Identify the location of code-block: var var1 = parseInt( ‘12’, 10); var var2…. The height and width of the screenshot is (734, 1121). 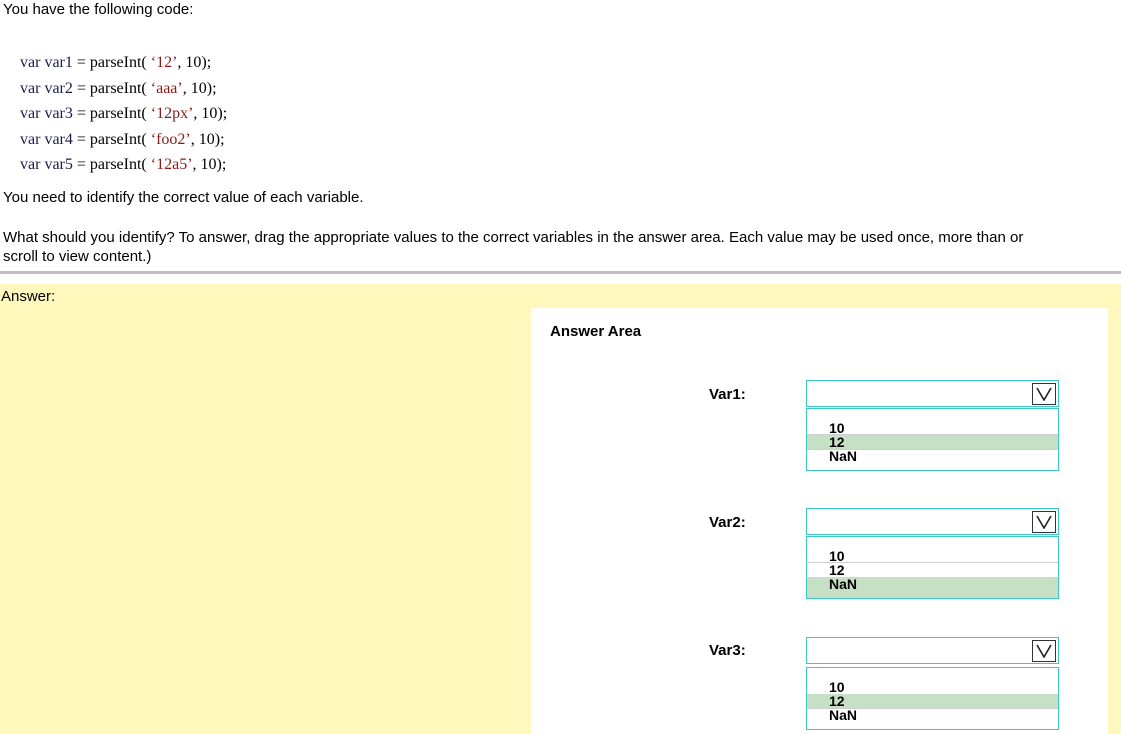
(123, 114).